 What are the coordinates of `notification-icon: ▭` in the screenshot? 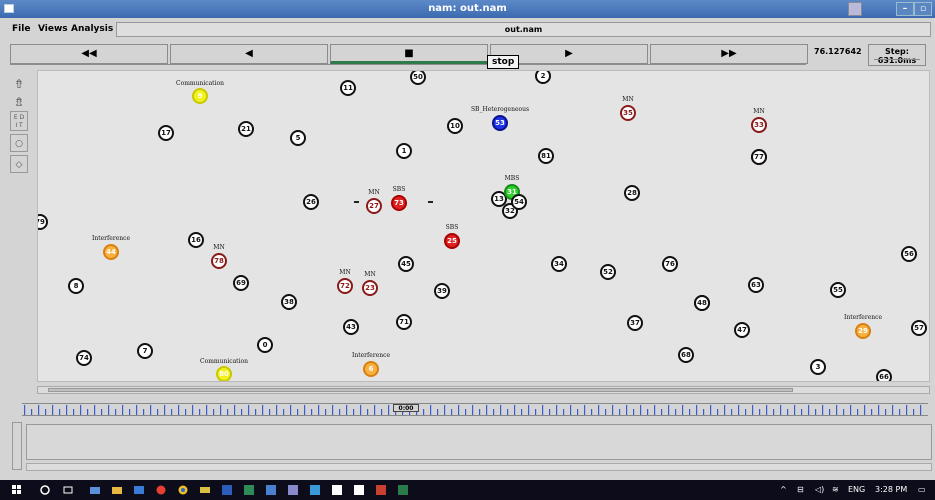 It's located at (922, 489).